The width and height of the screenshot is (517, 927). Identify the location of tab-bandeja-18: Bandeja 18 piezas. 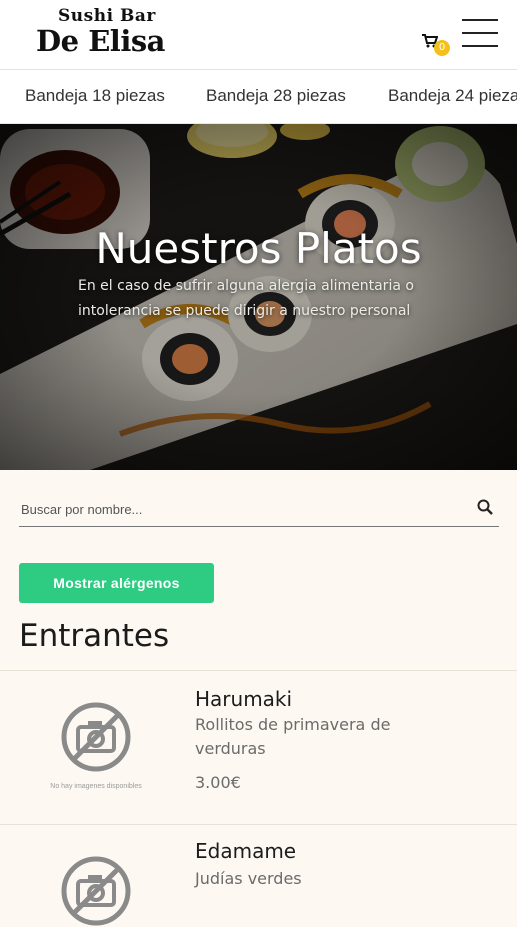
(95, 96).